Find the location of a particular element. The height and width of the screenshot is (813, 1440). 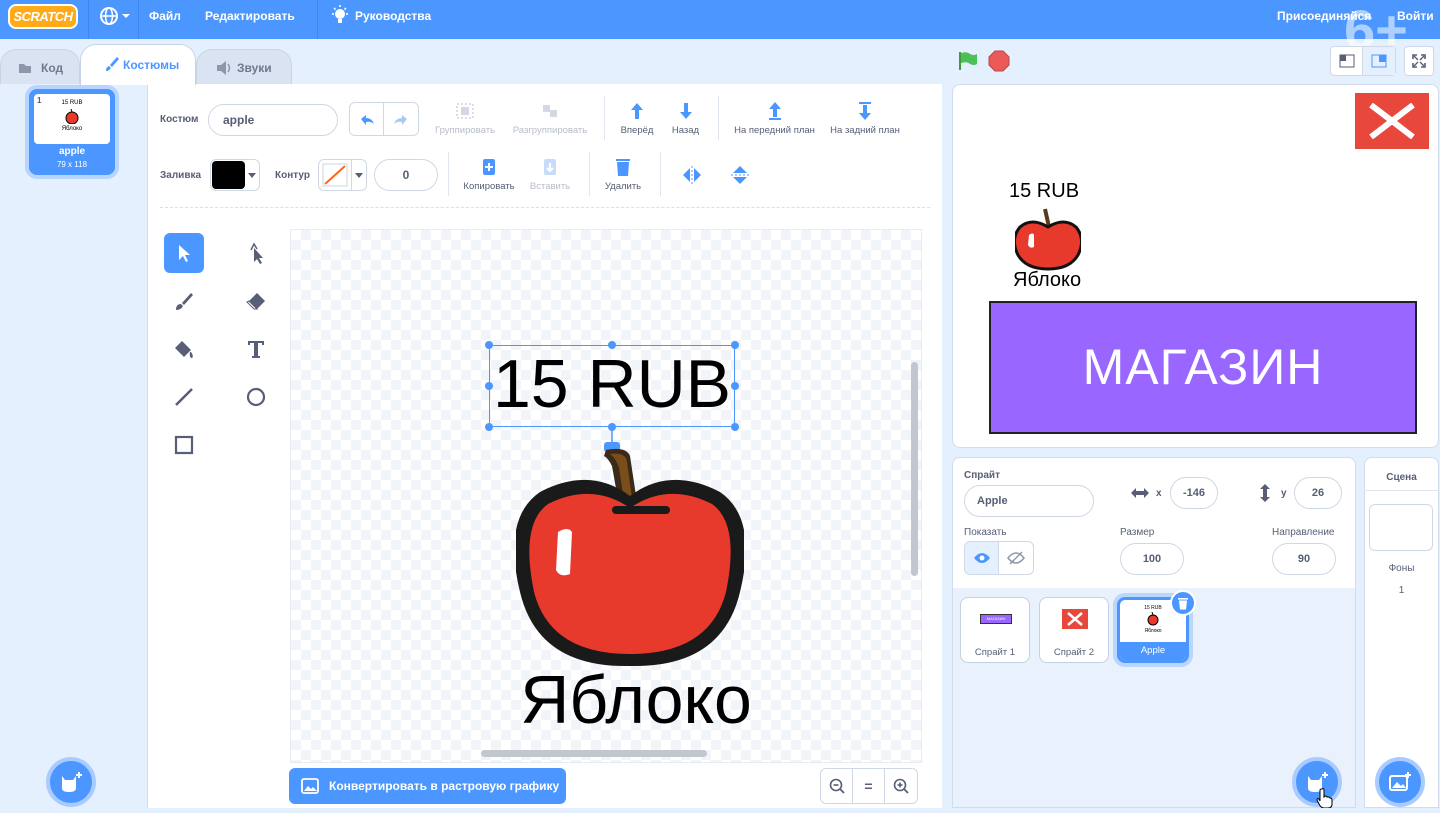

zoom-out-icon is located at coordinates (837, 786).